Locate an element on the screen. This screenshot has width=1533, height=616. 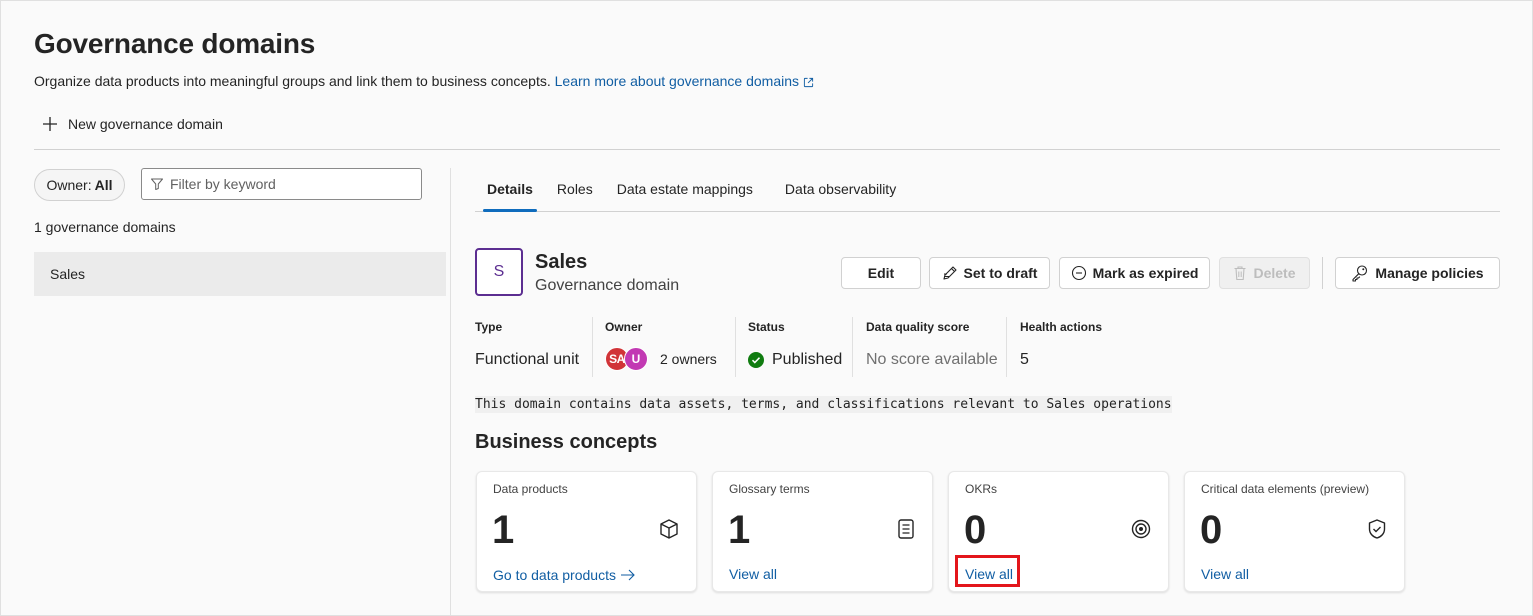
page-title: Governance domains is located at coordinates (175, 43).